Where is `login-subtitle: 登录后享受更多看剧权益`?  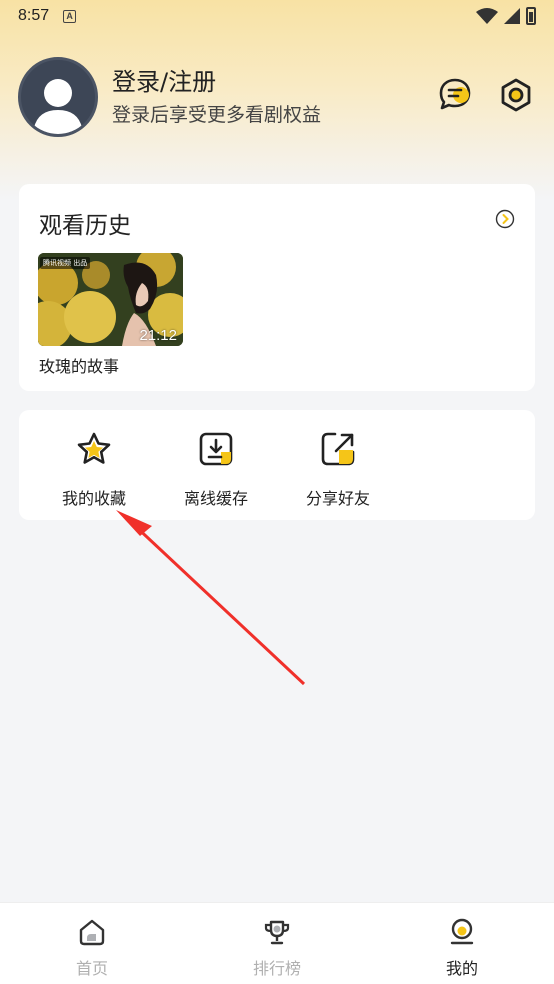
login-subtitle: 登录后享受更多看剧权益 is located at coordinates (217, 115).